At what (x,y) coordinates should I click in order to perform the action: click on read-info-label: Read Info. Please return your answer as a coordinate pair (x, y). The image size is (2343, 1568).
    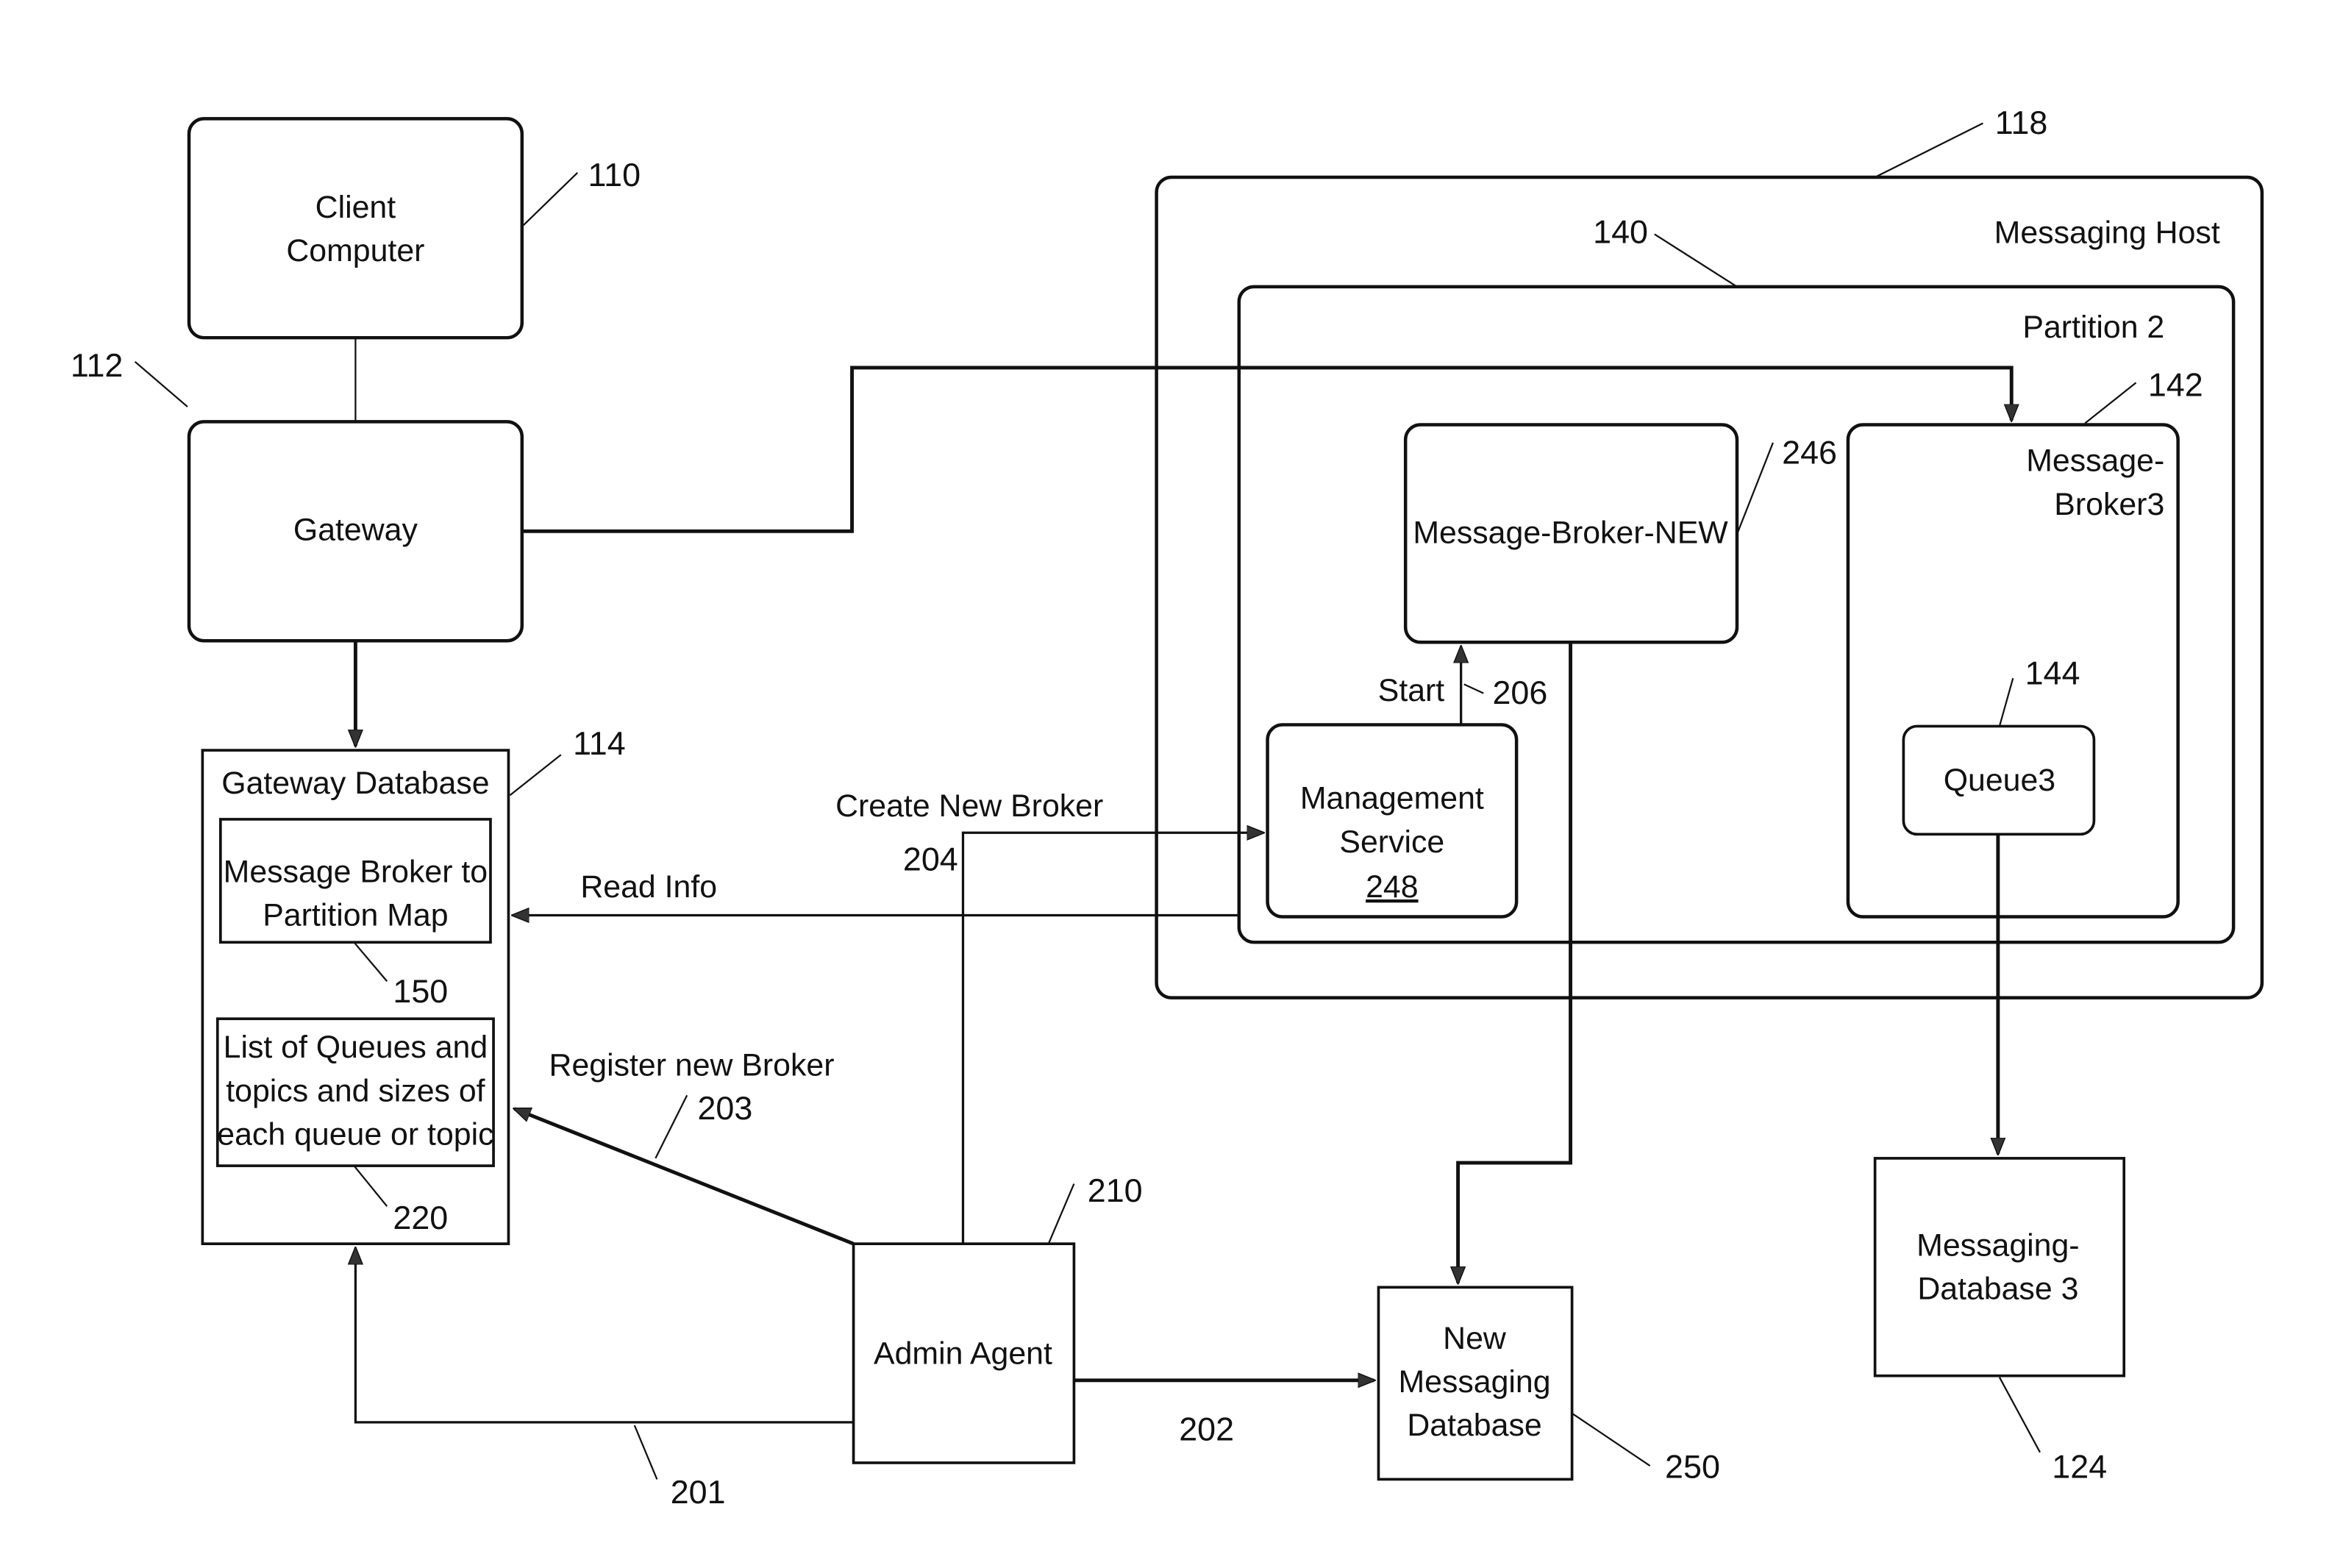
    Looking at the image, I should click on (648, 887).